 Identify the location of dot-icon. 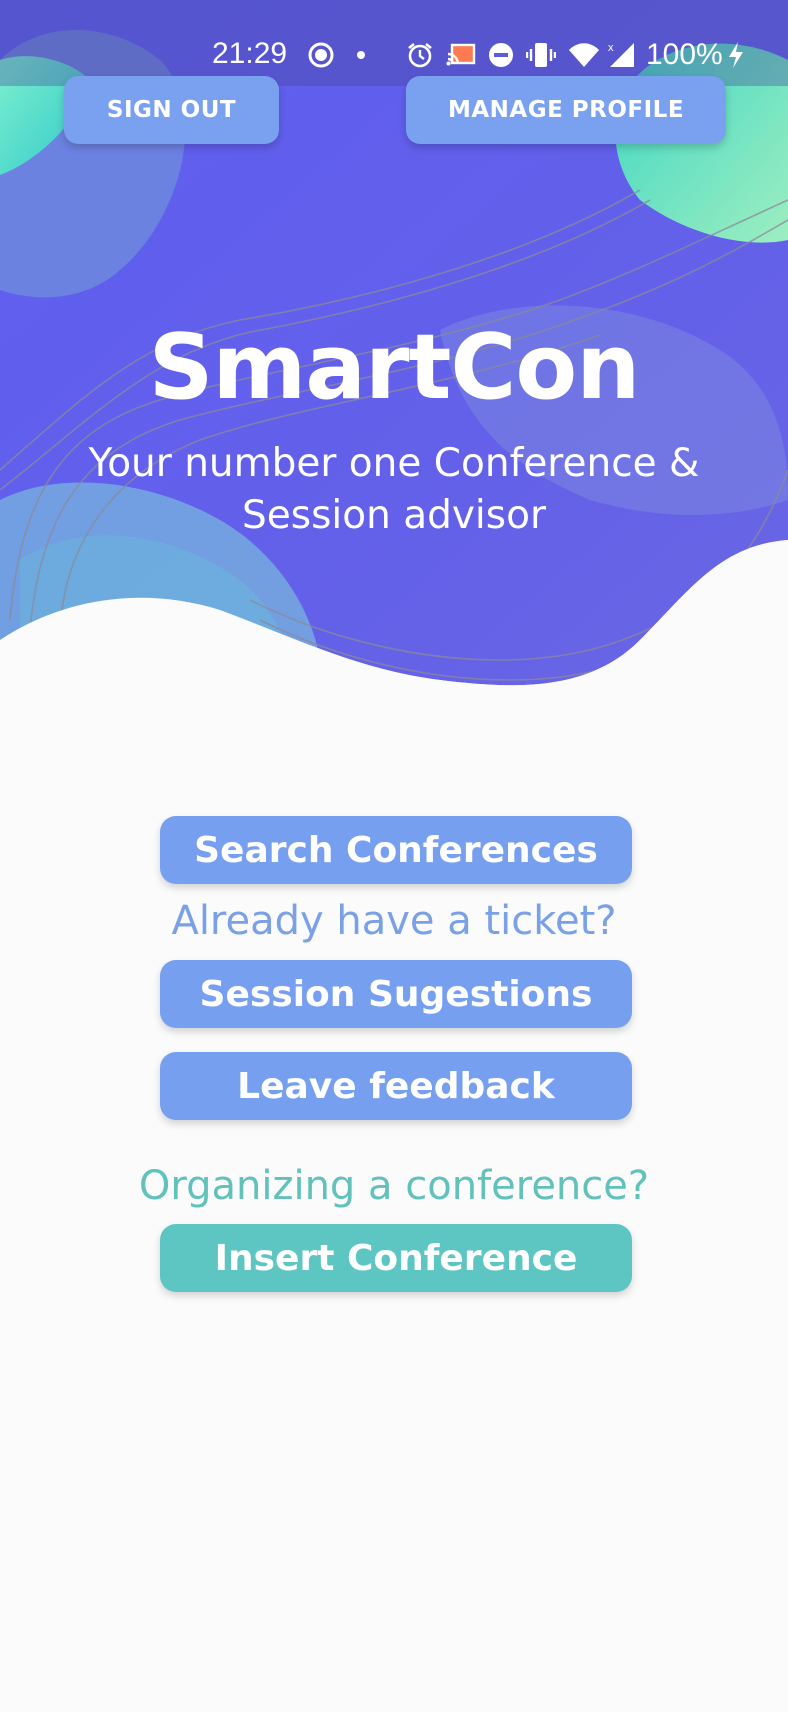
(361, 55).